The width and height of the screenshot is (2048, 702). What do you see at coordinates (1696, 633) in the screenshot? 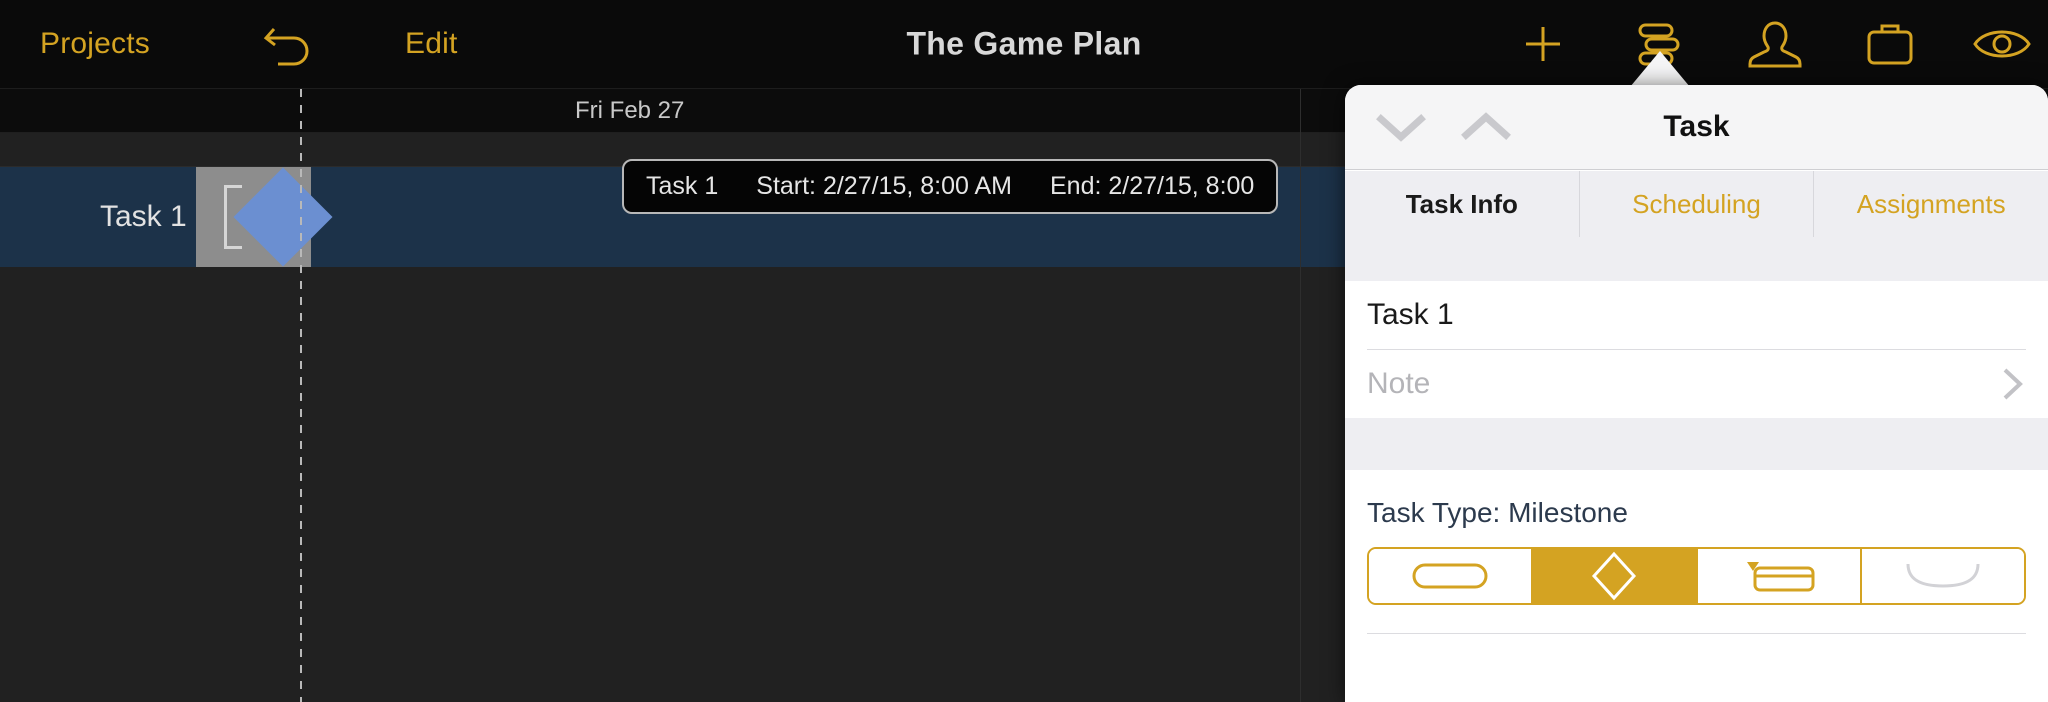
I see `task-type-divider` at bounding box center [1696, 633].